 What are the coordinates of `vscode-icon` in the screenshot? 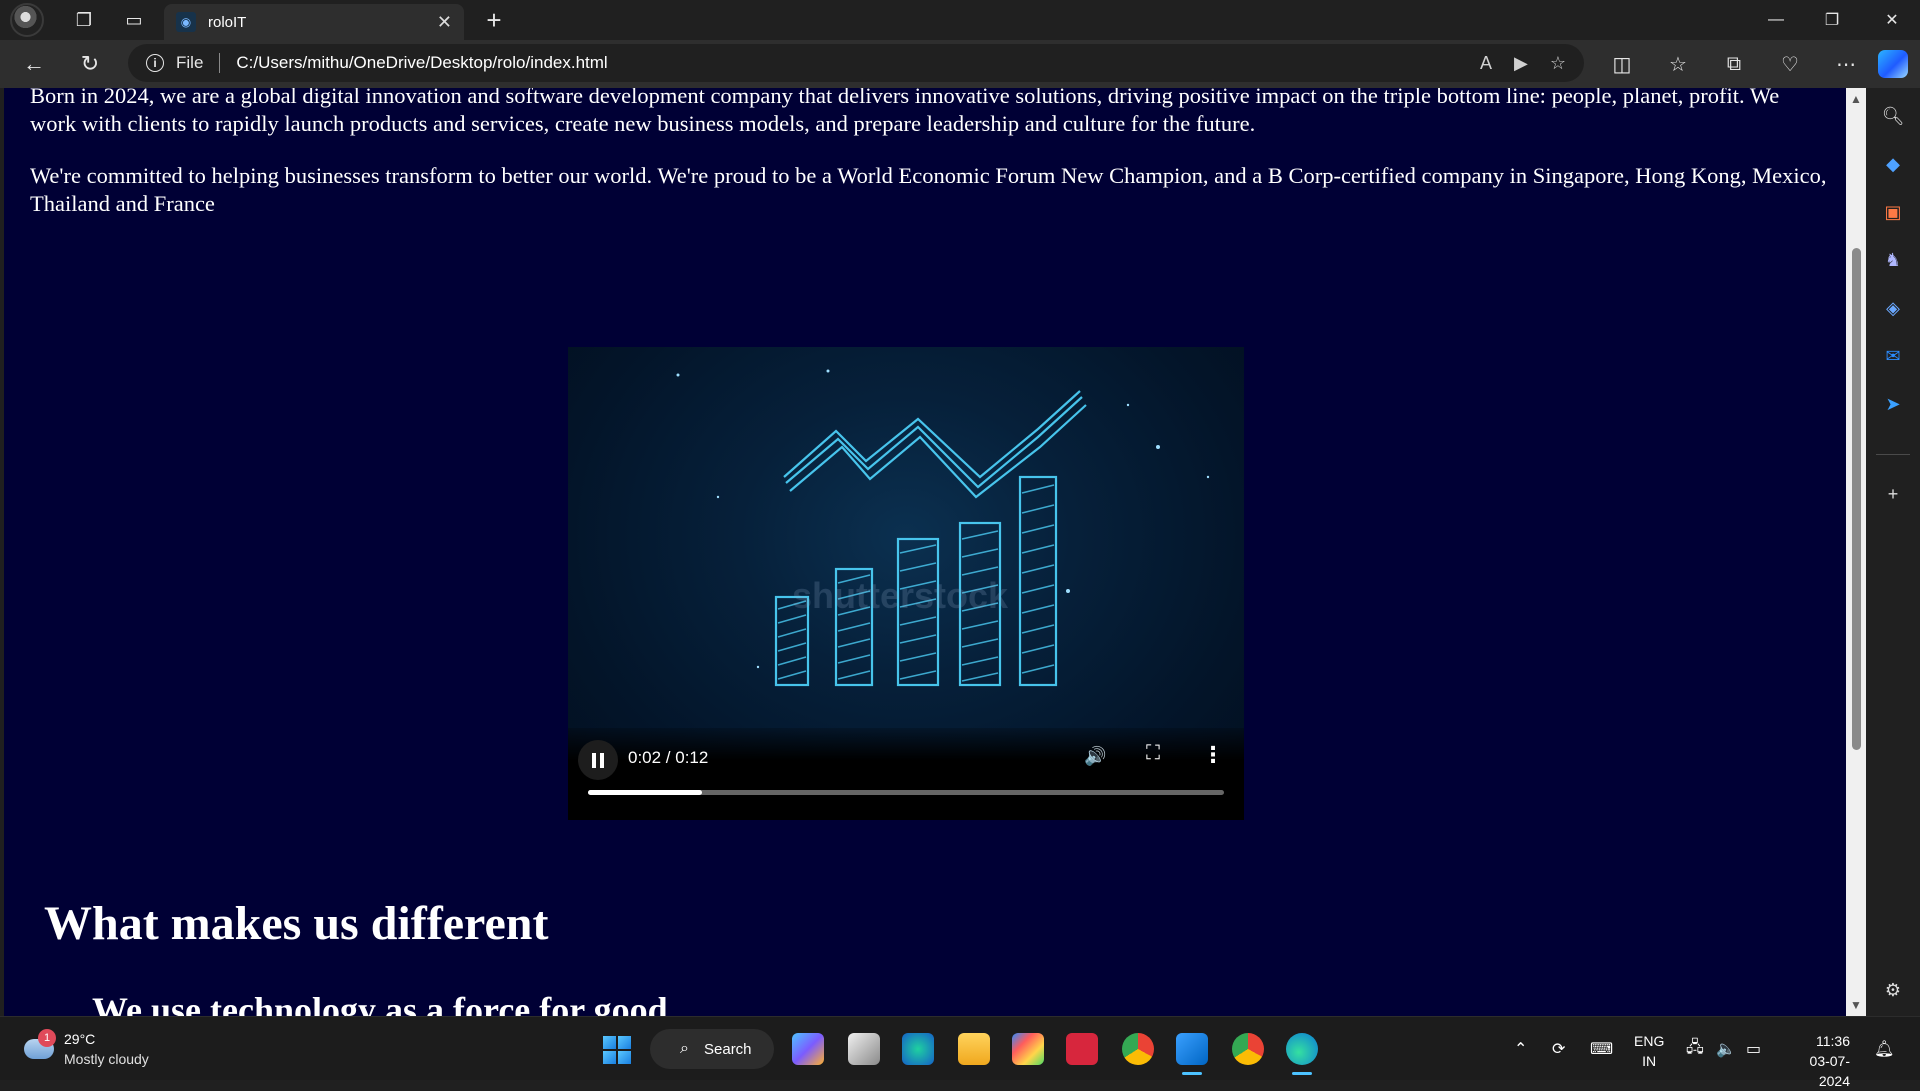 It's located at (1192, 1054).